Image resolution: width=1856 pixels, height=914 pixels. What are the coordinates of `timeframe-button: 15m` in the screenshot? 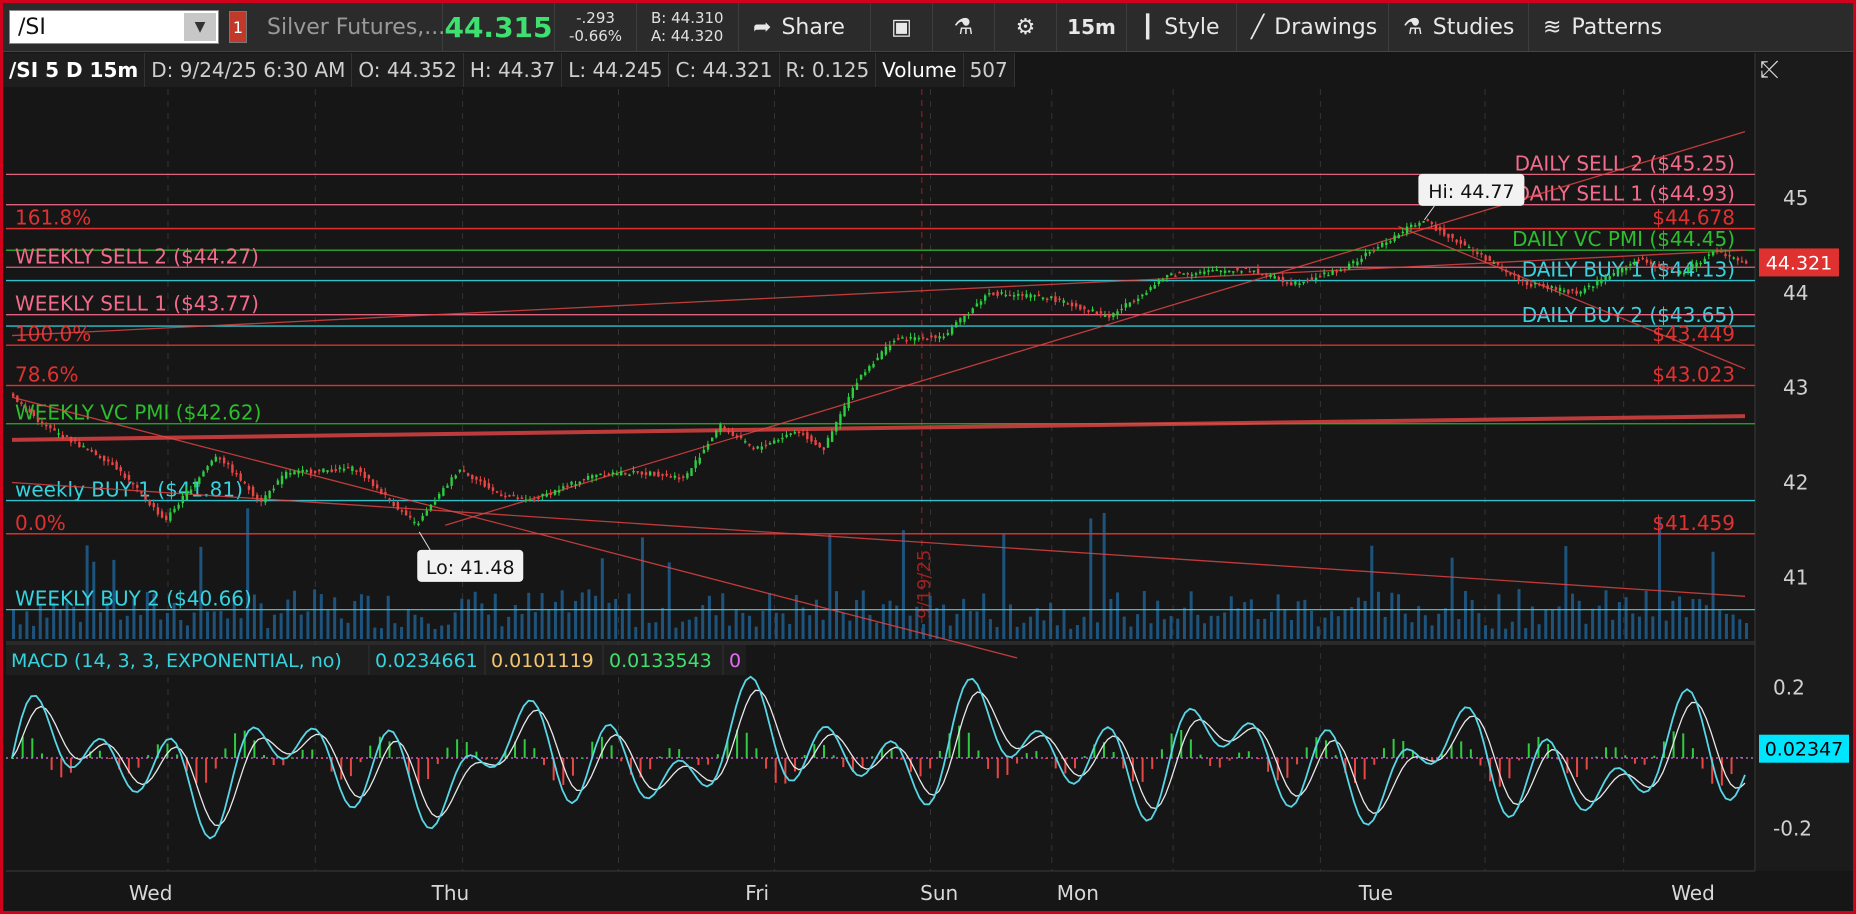 It's located at (1092, 27).